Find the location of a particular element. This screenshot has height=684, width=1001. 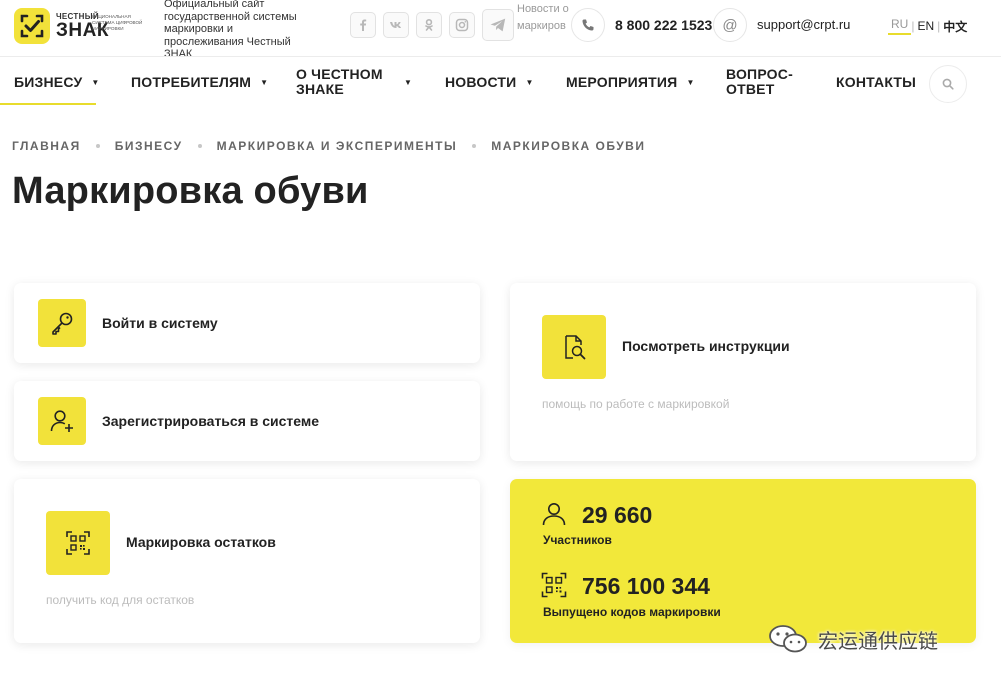

nav-item-label: МЕРОПРИЯТИЯ is located at coordinates (622, 82).